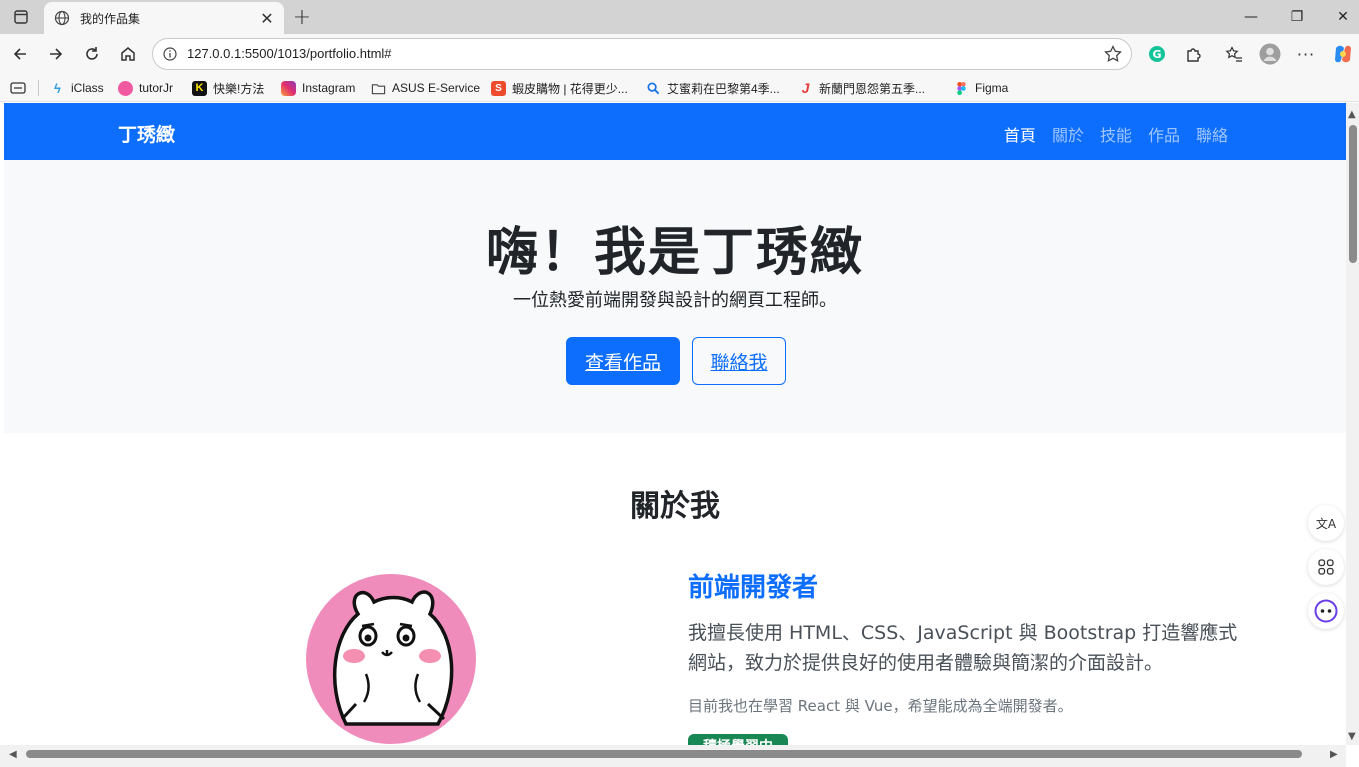  What do you see at coordinates (1113, 54) in the screenshot?
I see `favorite-star-icon` at bounding box center [1113, 54].